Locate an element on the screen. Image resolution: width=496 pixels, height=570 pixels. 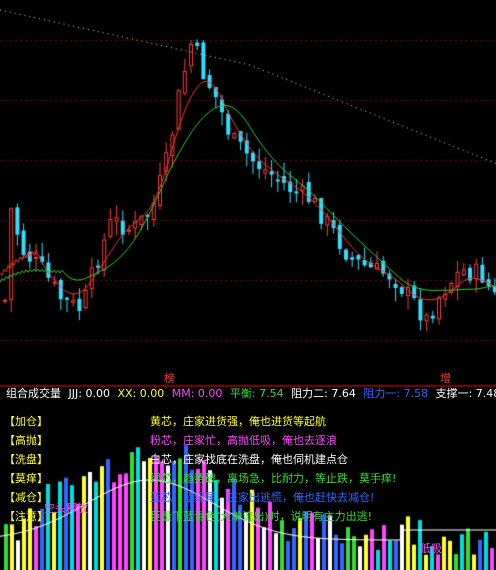
legend-label-attention: 【注意】 is located at coordinates (26, 516).